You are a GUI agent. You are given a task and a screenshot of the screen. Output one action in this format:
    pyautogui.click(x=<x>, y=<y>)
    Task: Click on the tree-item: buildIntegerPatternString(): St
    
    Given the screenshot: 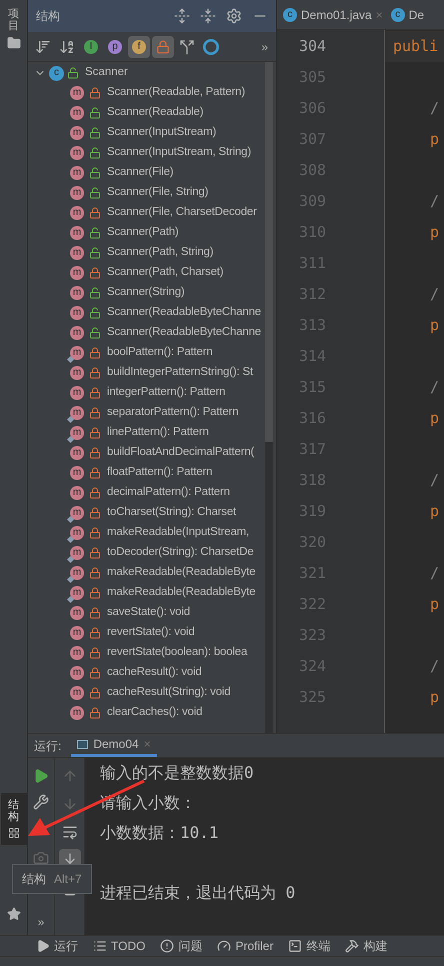 What is the action you would take?
    pyautogui.click(x=180, y=373)
    